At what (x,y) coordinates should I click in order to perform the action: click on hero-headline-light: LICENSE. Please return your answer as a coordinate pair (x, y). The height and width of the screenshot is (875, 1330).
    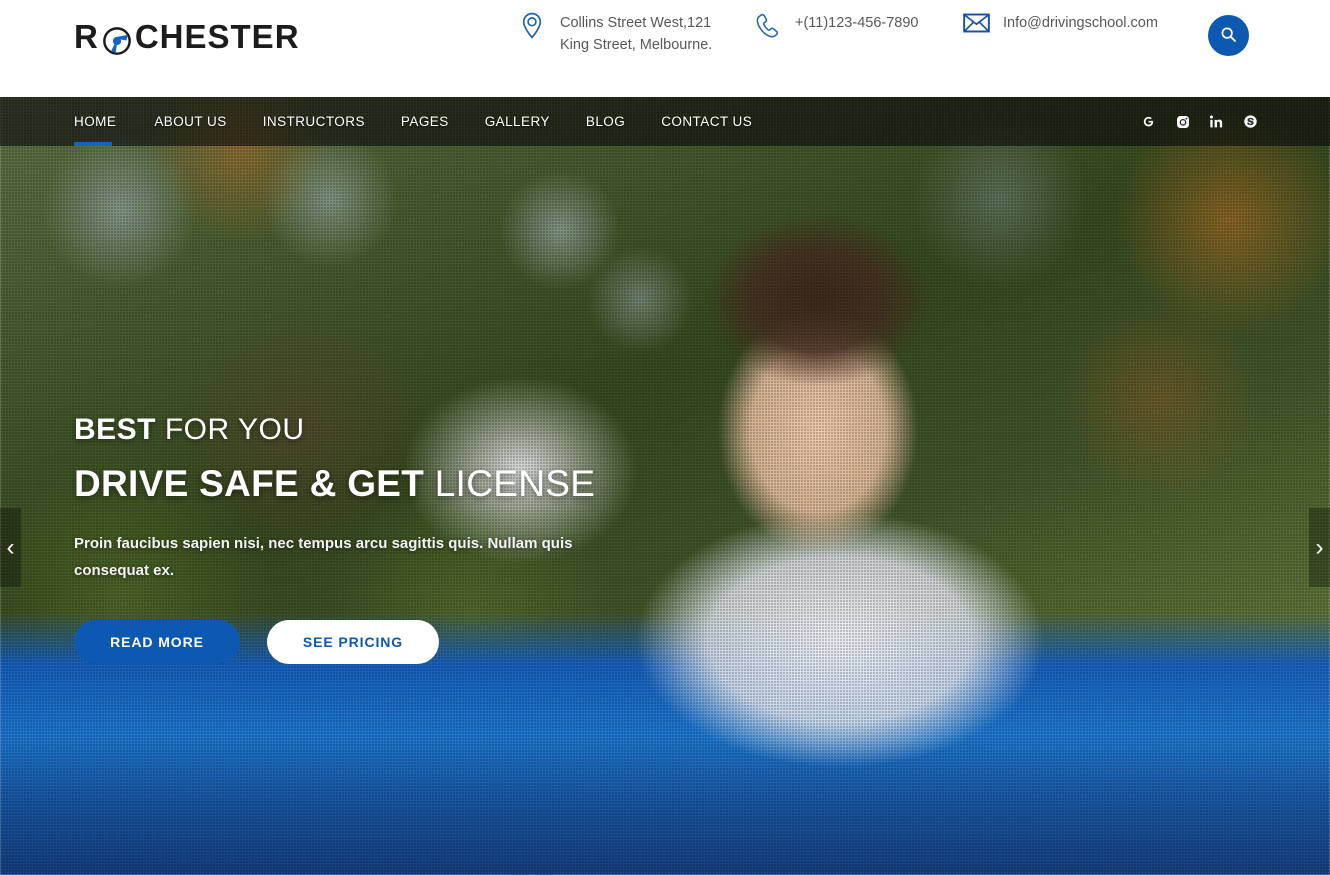
    Looking at the image, I should click on (515, 483).